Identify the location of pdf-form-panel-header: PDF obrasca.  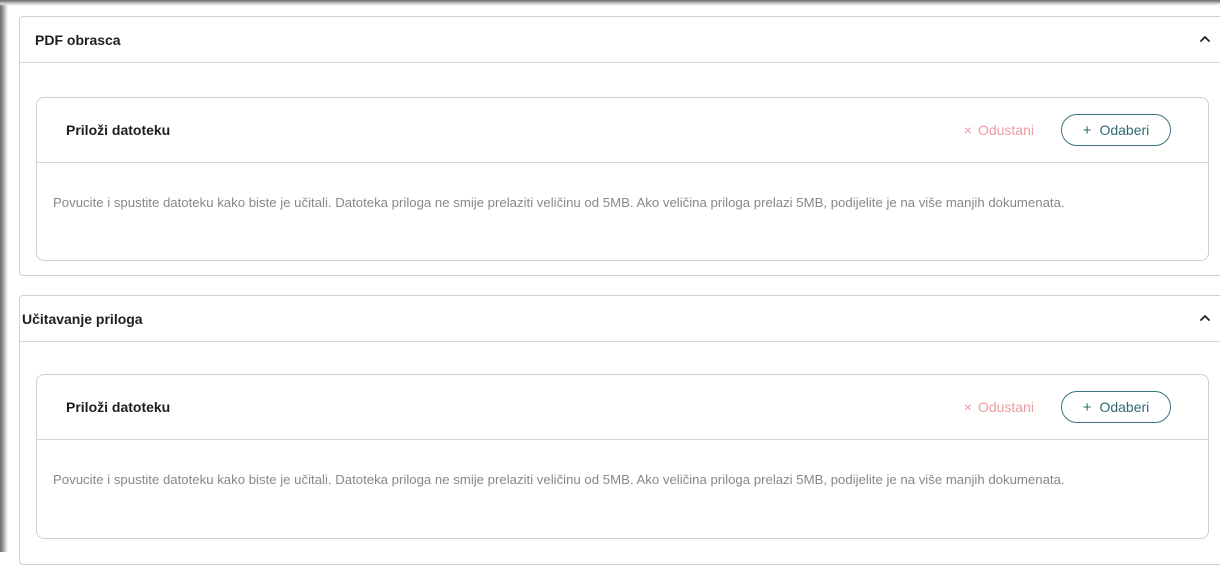
(620, 40).